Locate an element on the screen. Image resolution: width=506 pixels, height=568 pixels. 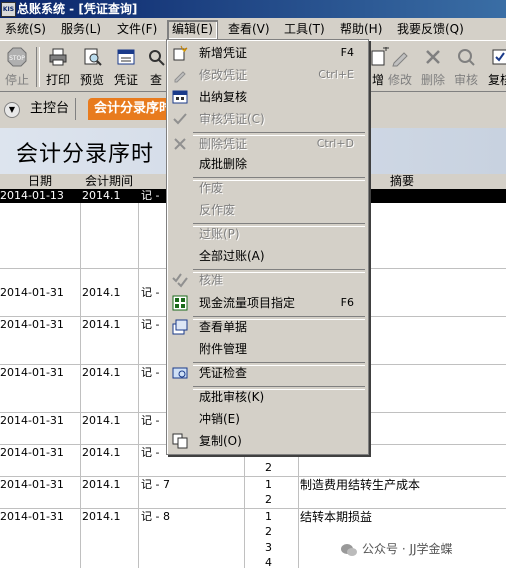
menu-help: 帮助(H) is located at coordinates (361, 29).